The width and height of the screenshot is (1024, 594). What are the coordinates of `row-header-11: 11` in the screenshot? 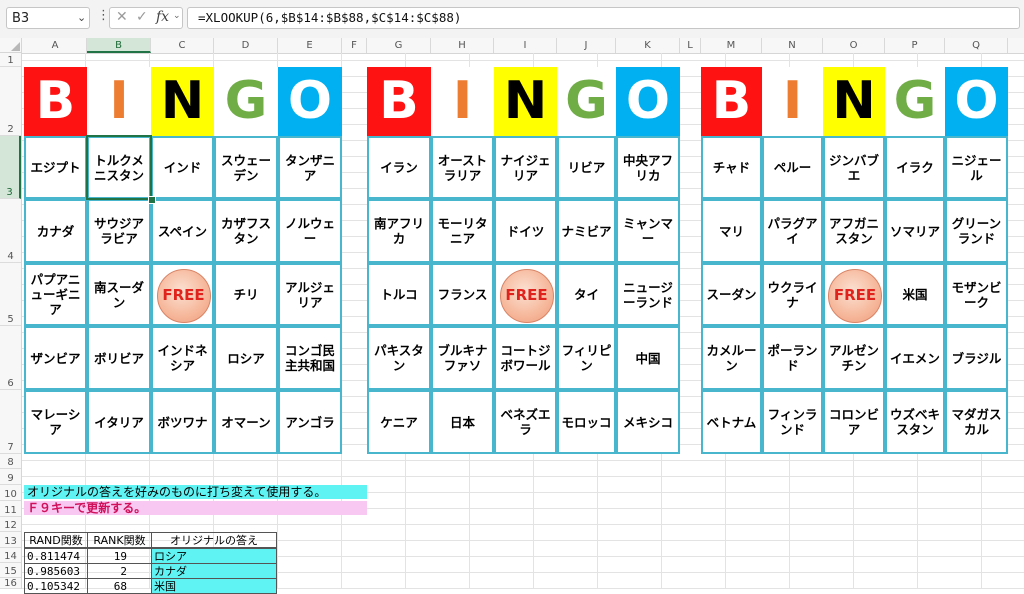 It's located at (10, 509).